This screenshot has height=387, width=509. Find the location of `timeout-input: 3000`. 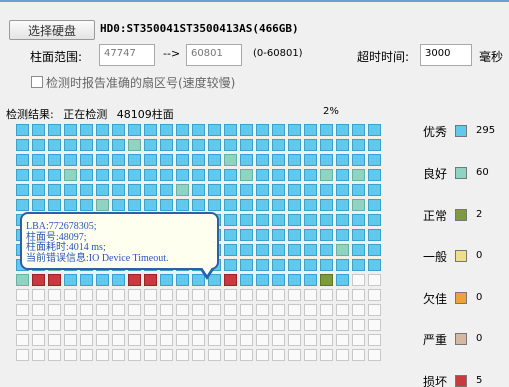

timeout-input: 3000 is located at coordinates (446, 55).